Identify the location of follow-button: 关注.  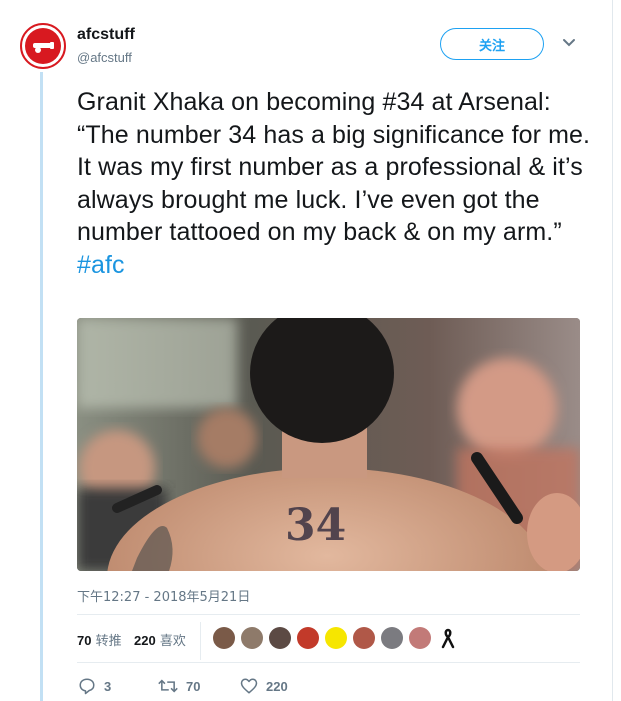
(492, 44).